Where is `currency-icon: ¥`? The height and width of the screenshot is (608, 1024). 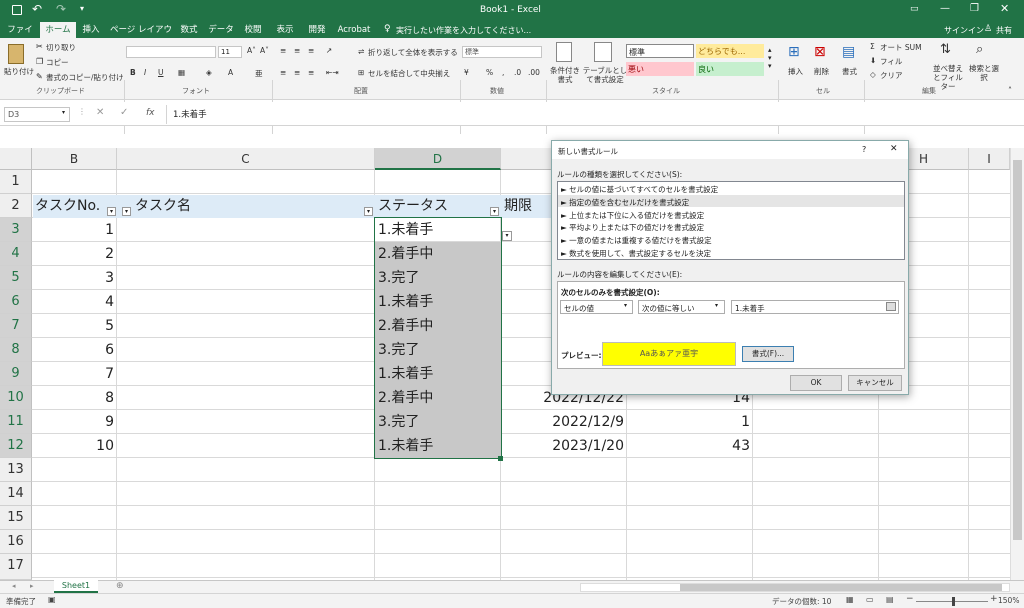
currency-icon: ¥ is located at coordinates (466, 72).